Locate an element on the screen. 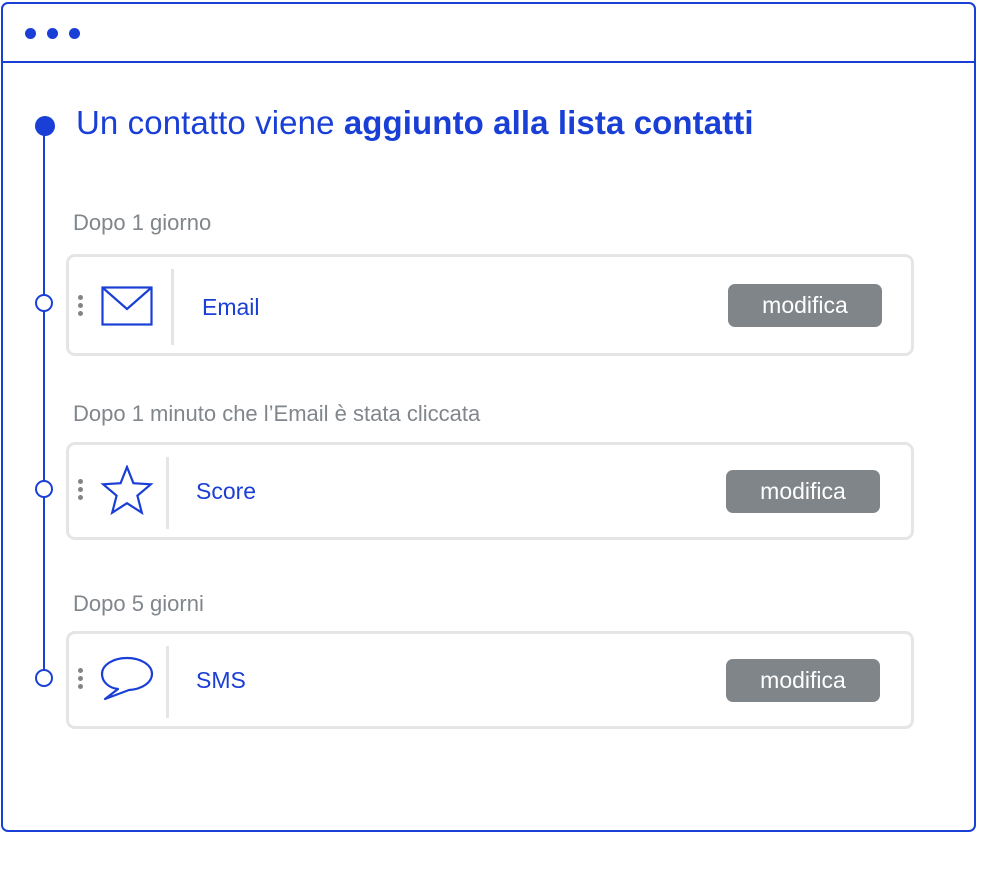  envelope-icon is located at coordinates (127, 306).